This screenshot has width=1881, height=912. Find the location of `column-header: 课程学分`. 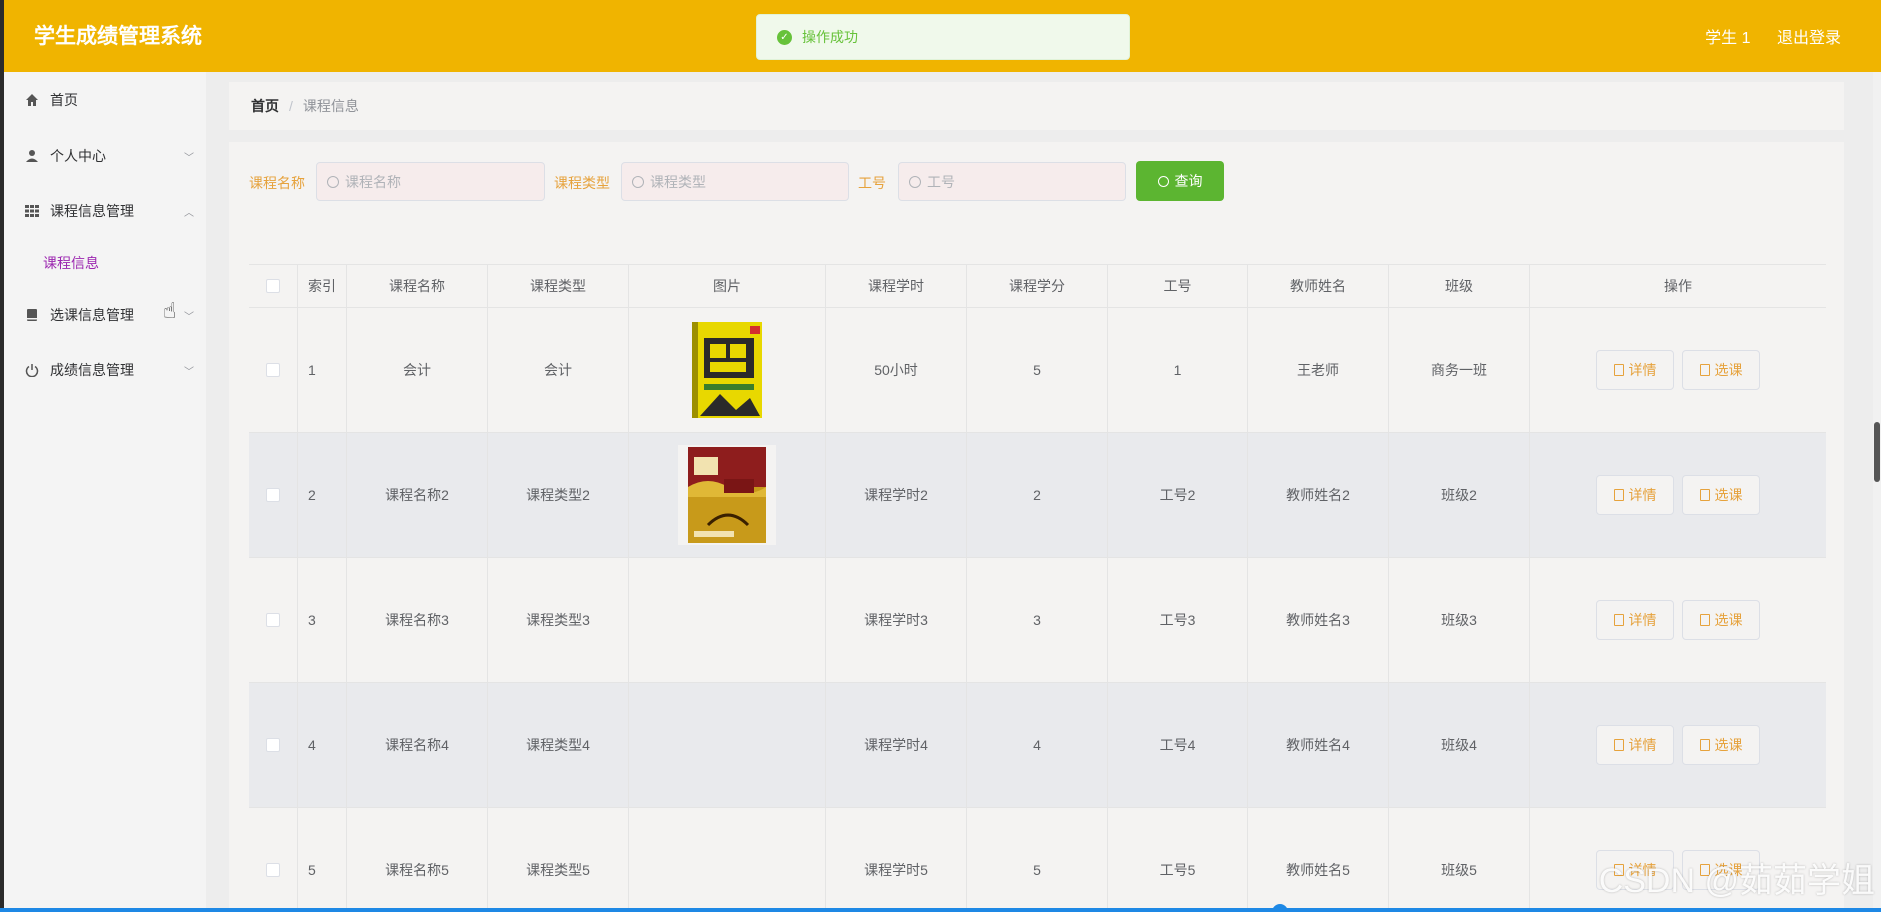

column-header: 课程学分 is located at coordinates (1037, 286).